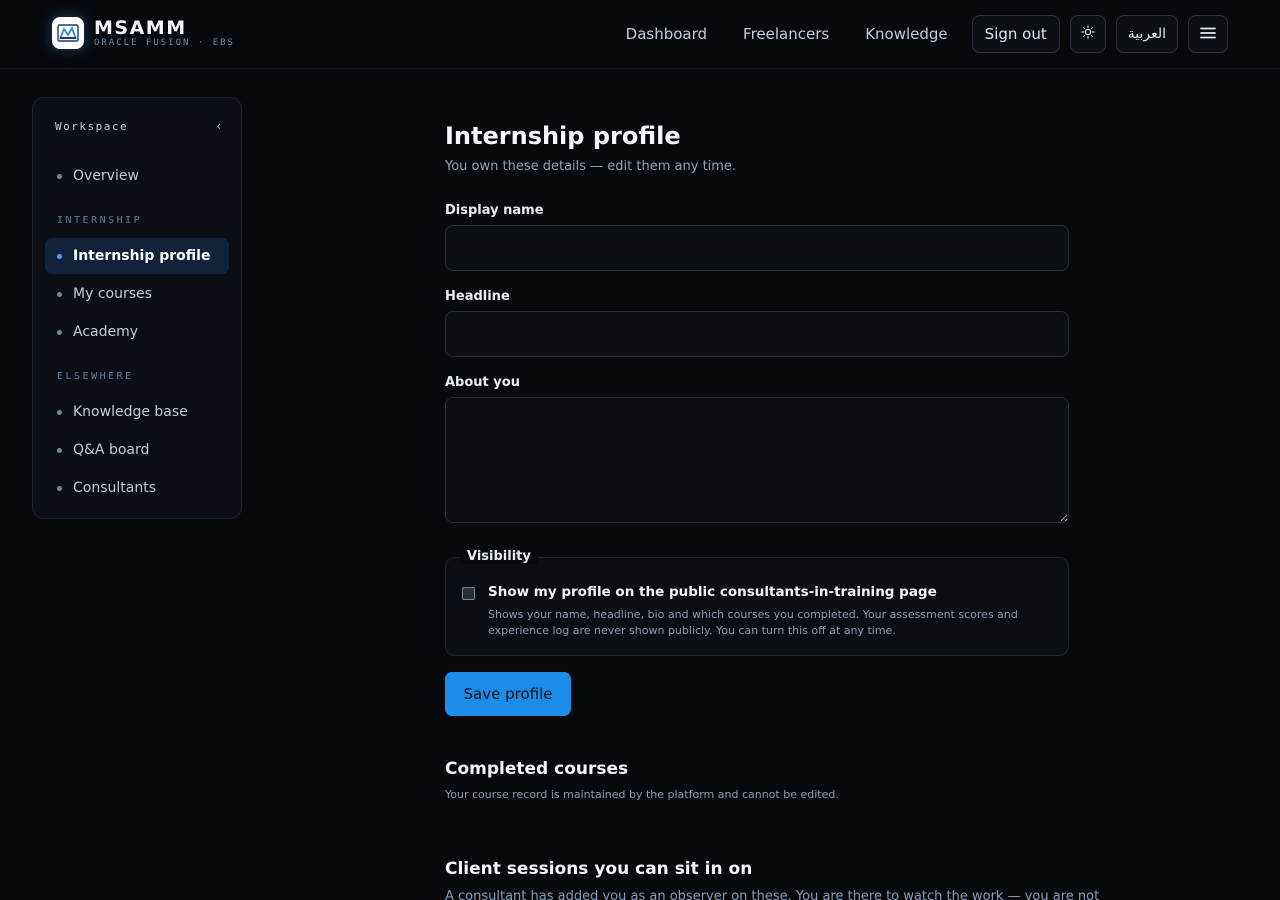 This screenshot has width=1280, height=900. Describe the element at coordinates (218, 126) in the screenshot. I see `collapse-sidebar-icon: ‹` at that location.